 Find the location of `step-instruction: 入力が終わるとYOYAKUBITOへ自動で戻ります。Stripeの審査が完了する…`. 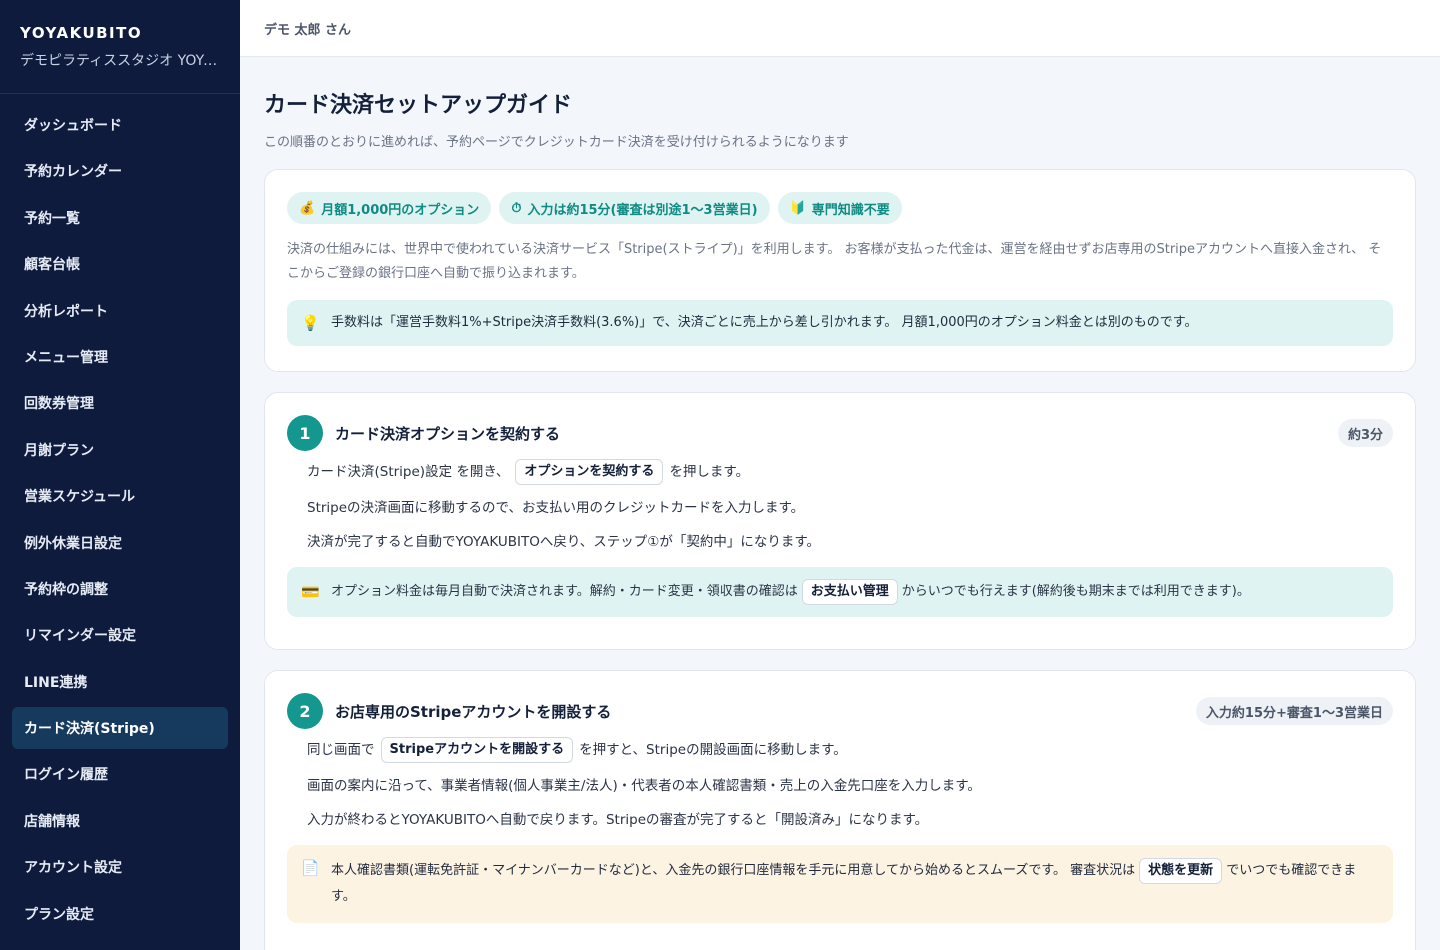

step-instruction: 入力が終わるとYOYAKUBITOへ自動で戻ります。Stripeの審査が完了する… is located at coordinates (618, 820).